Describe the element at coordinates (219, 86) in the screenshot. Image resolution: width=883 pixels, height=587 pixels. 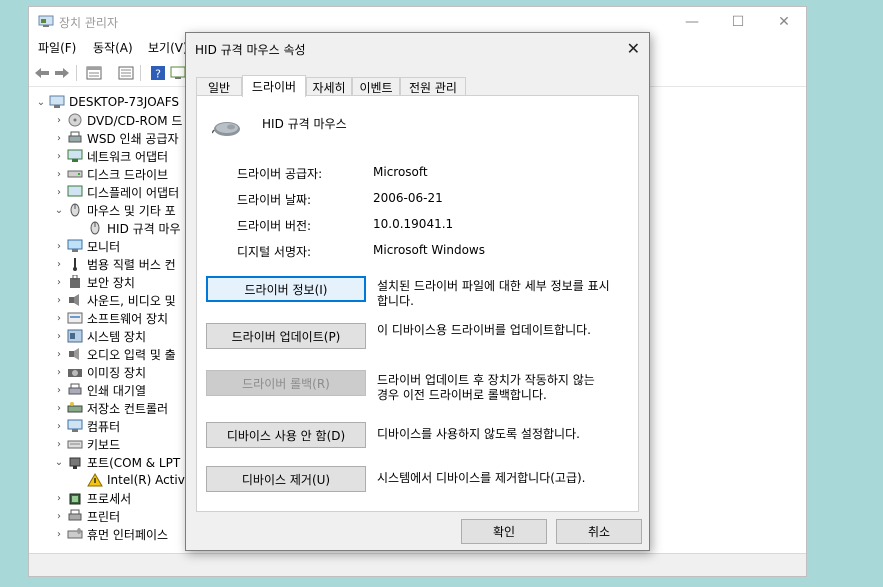
I see `tab-general: 일반` at that location.